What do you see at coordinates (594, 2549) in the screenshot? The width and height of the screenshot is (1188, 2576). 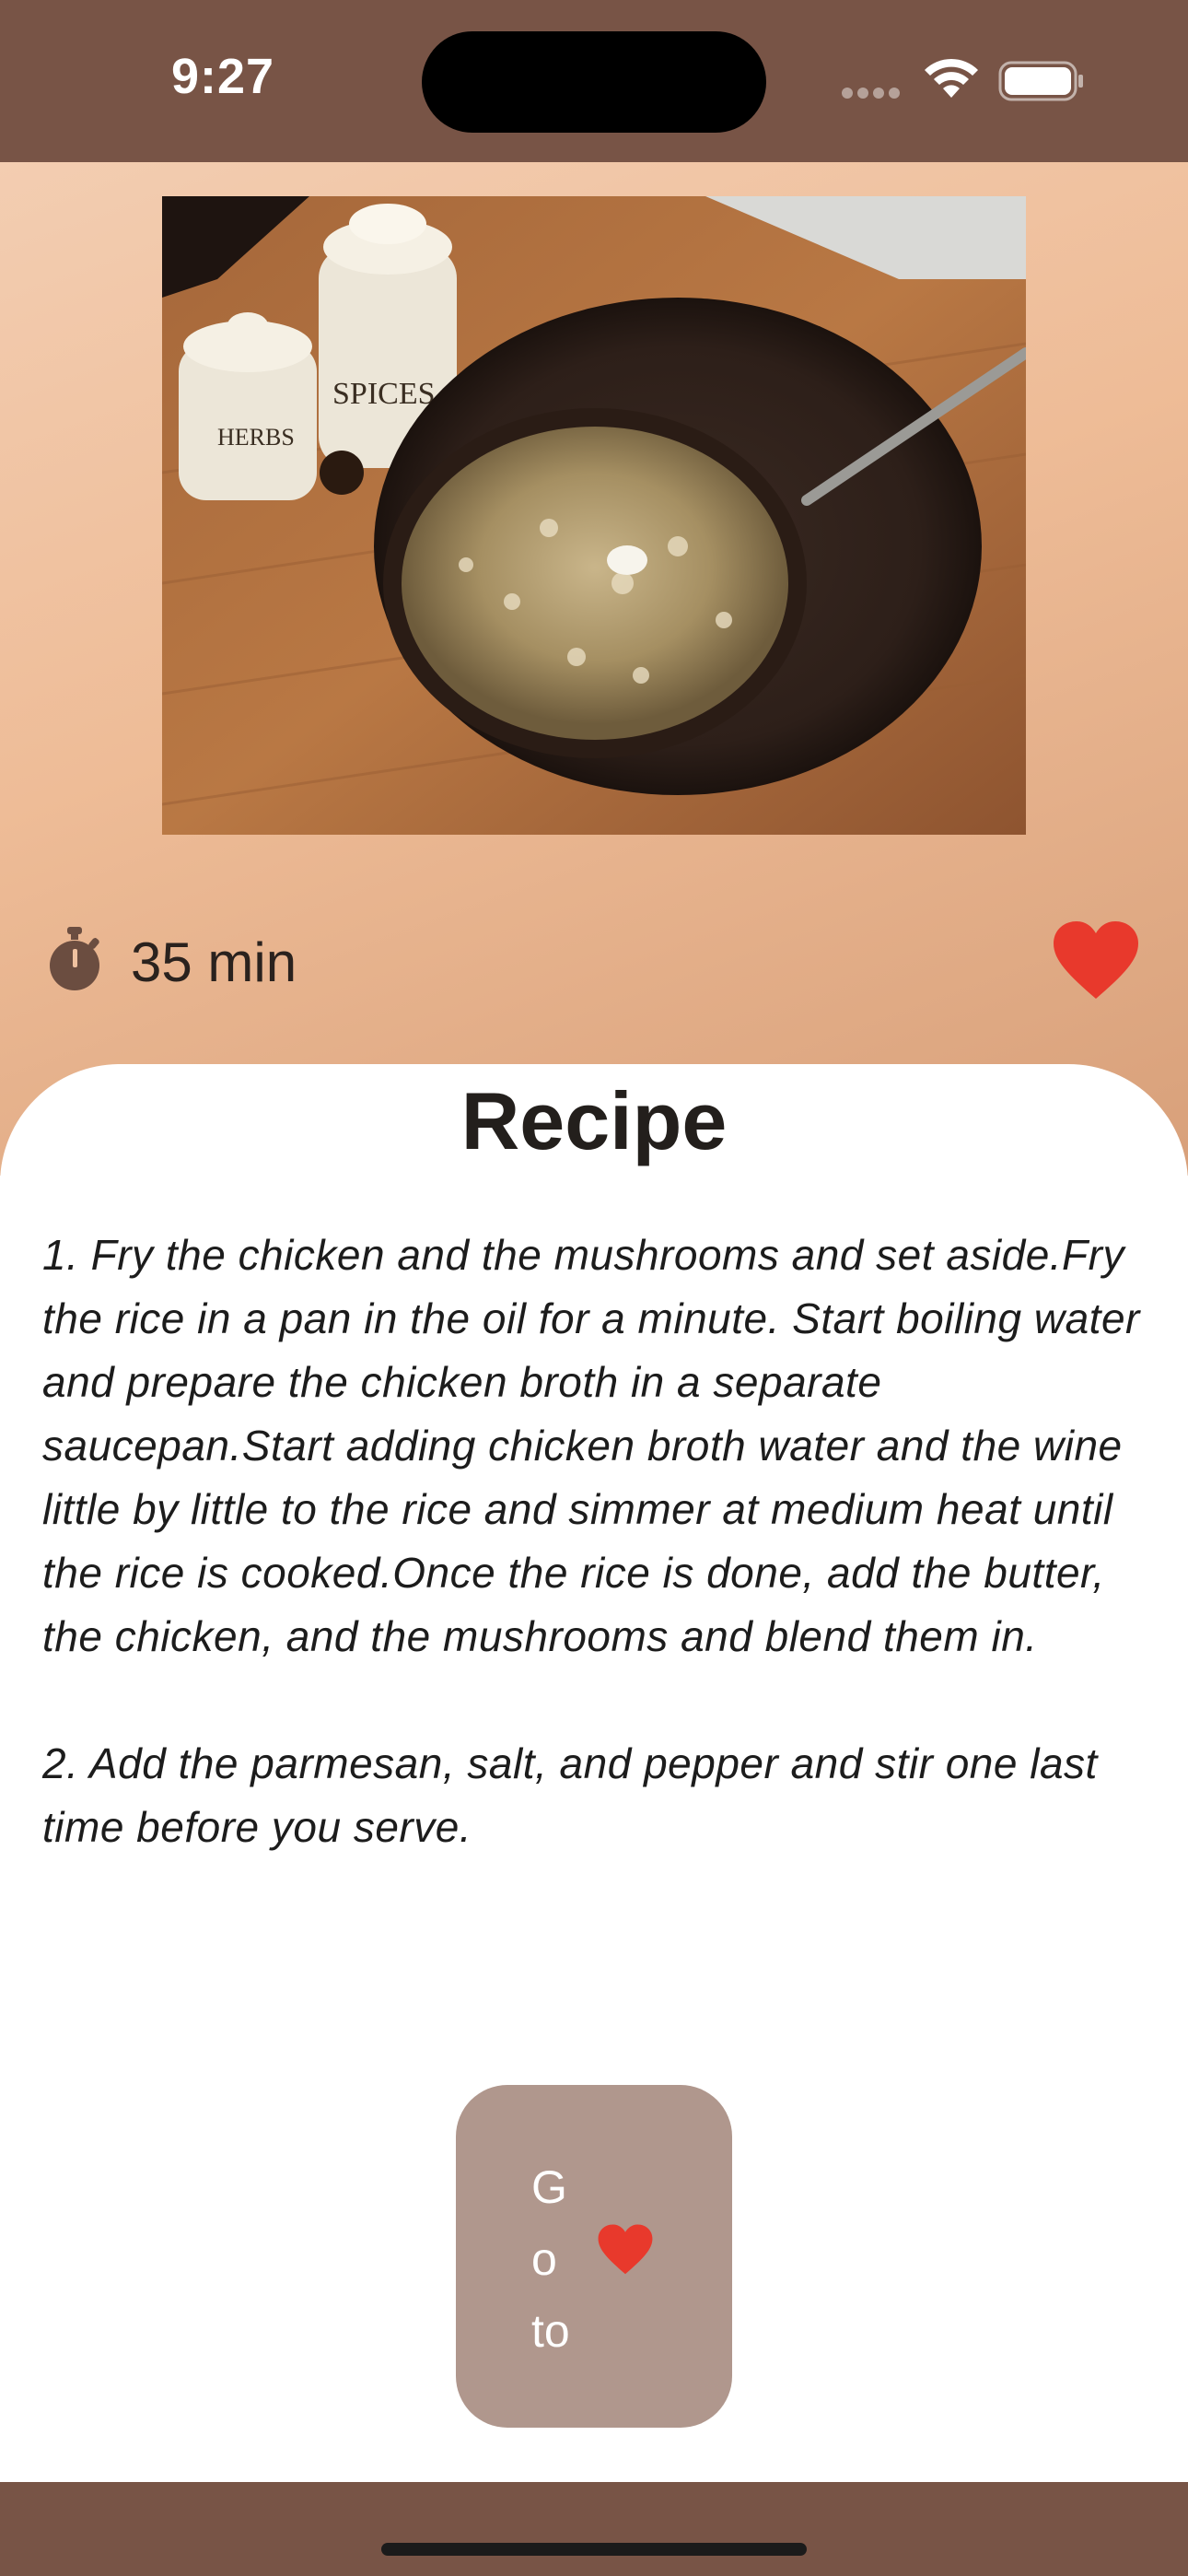 I see `home-indicator` at bounding box center [594, 2549].